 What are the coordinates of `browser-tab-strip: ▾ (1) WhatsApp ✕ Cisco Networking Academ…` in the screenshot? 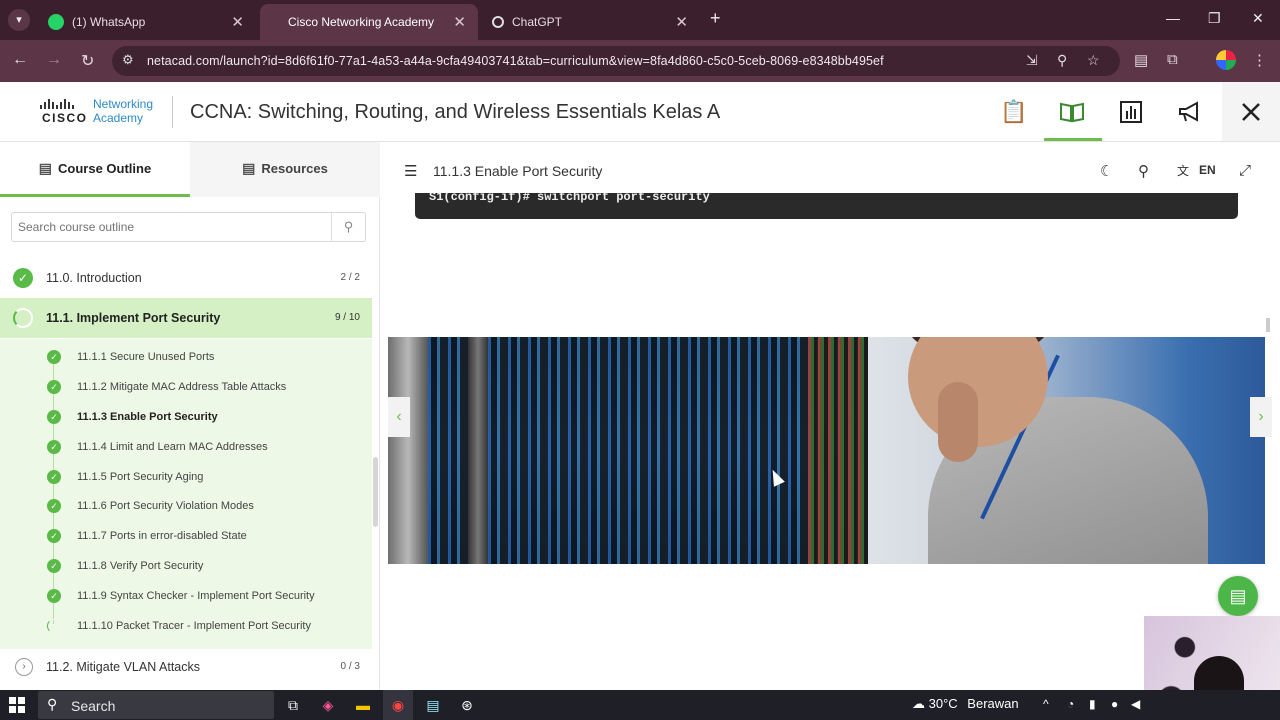 It's located at (640, 20).